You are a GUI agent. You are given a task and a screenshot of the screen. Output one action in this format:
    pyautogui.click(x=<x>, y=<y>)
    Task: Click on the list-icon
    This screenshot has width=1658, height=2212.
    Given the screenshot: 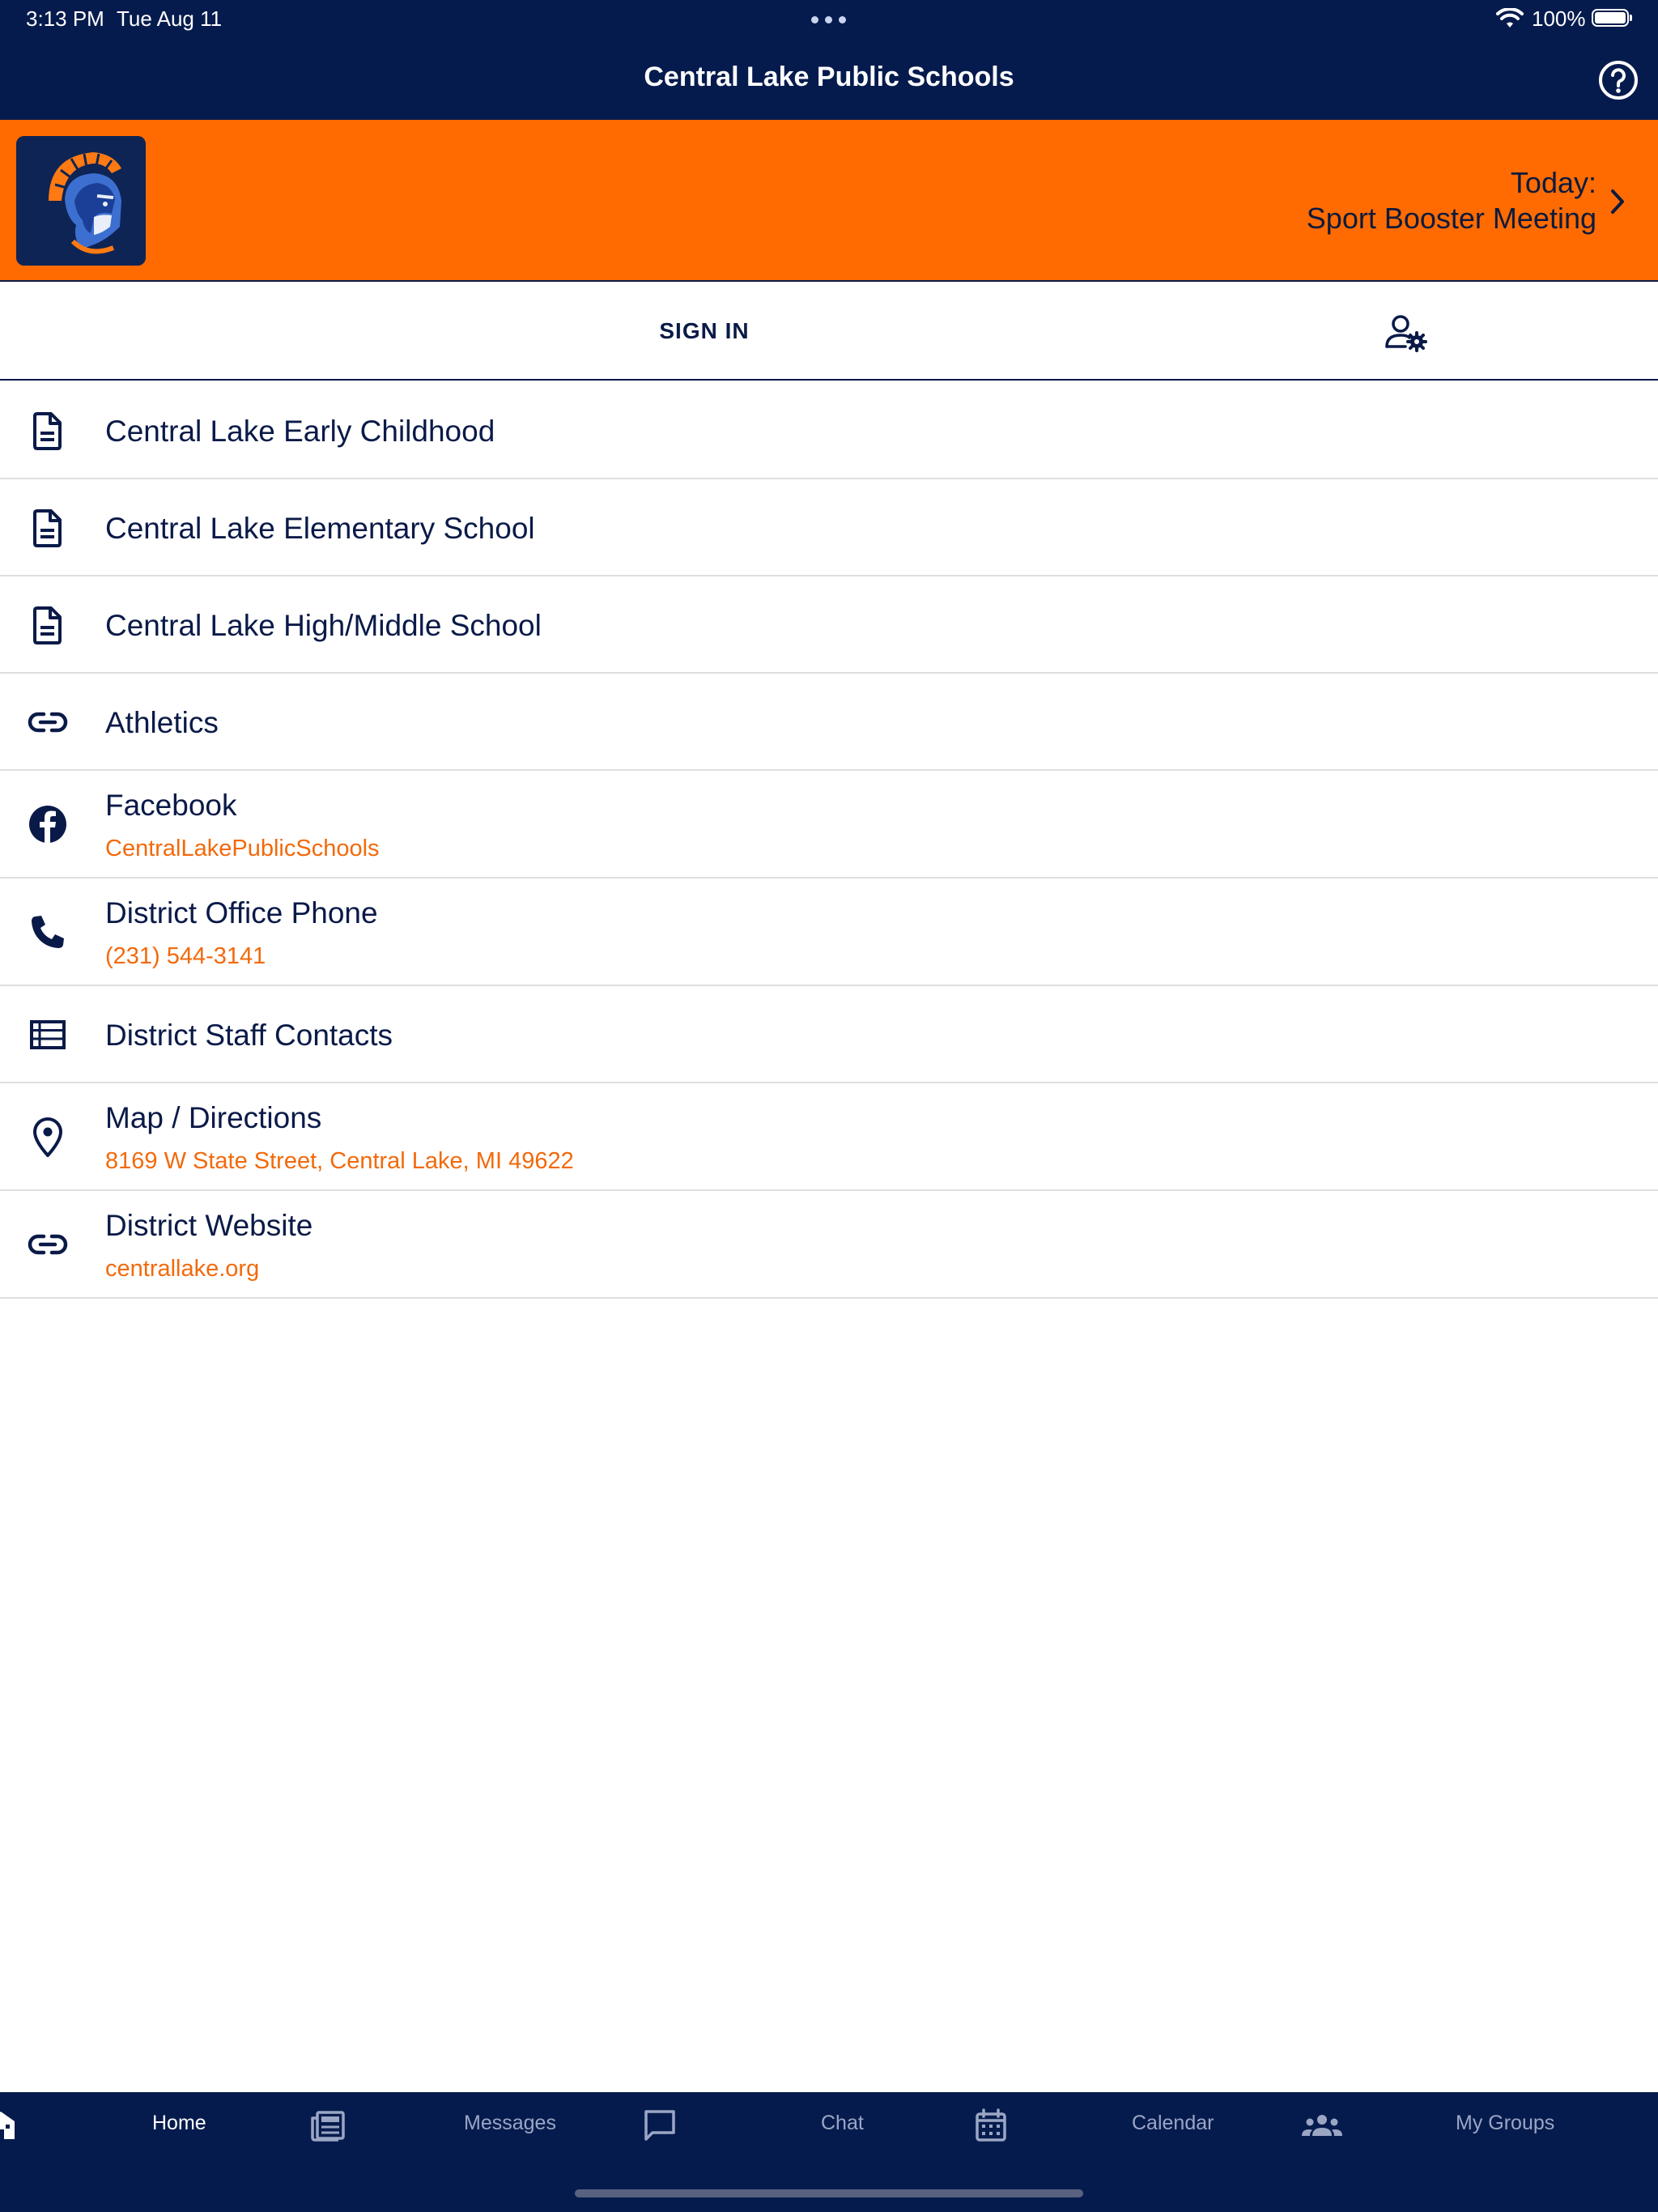 What is the action you would take?
    pyautogui.click(x=48, y=1035)
    